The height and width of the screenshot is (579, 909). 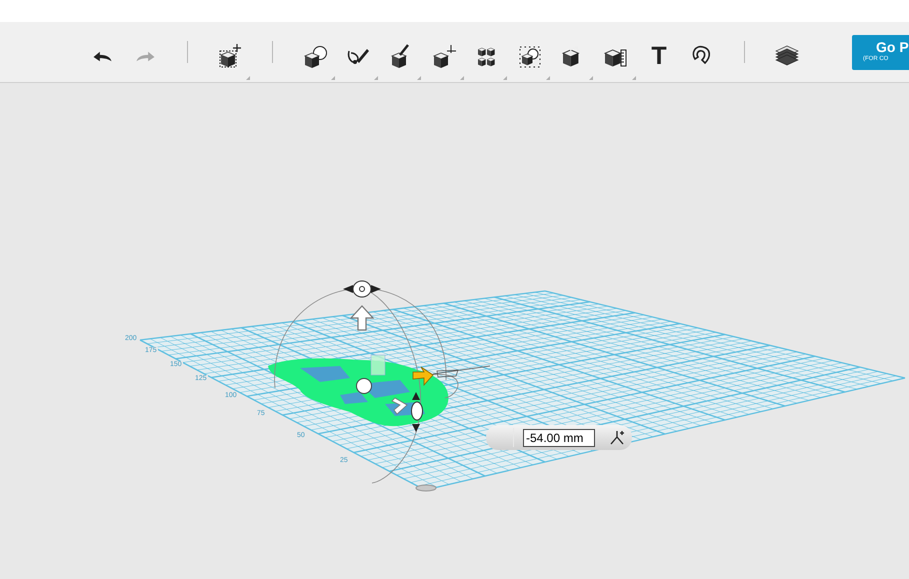 What do you see at coordinates (399, 406) in the screenshot?
I see `chevron-icon` at bounding box center [399, 406].